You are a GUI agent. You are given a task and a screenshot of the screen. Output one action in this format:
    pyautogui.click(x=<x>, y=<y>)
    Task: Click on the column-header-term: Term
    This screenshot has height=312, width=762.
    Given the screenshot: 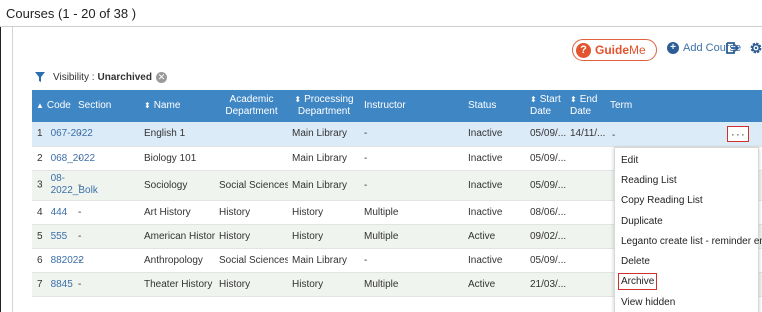 What is the action you would take?
    pyautogui.click(x=684, y=106)
    